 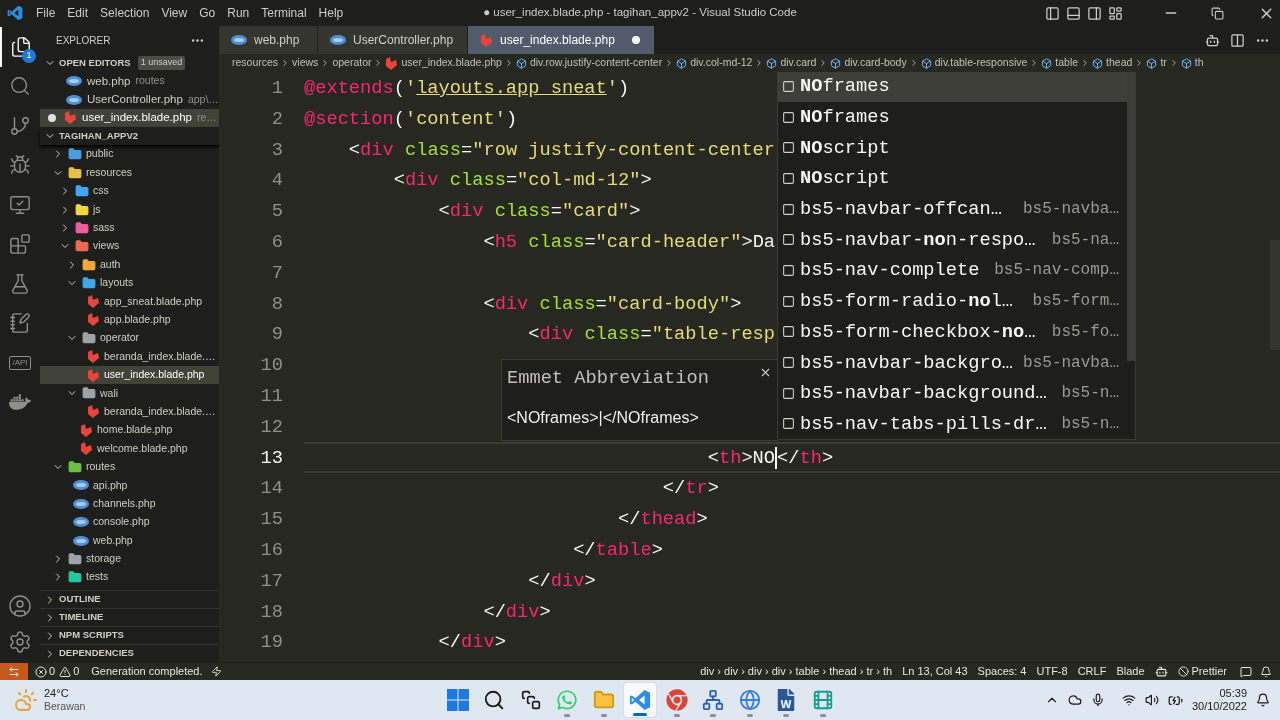 What do you see at coordinates (129, 599) in the screenshot?
I see `section-header: OUTLINE` at bounding box center [129, 599].